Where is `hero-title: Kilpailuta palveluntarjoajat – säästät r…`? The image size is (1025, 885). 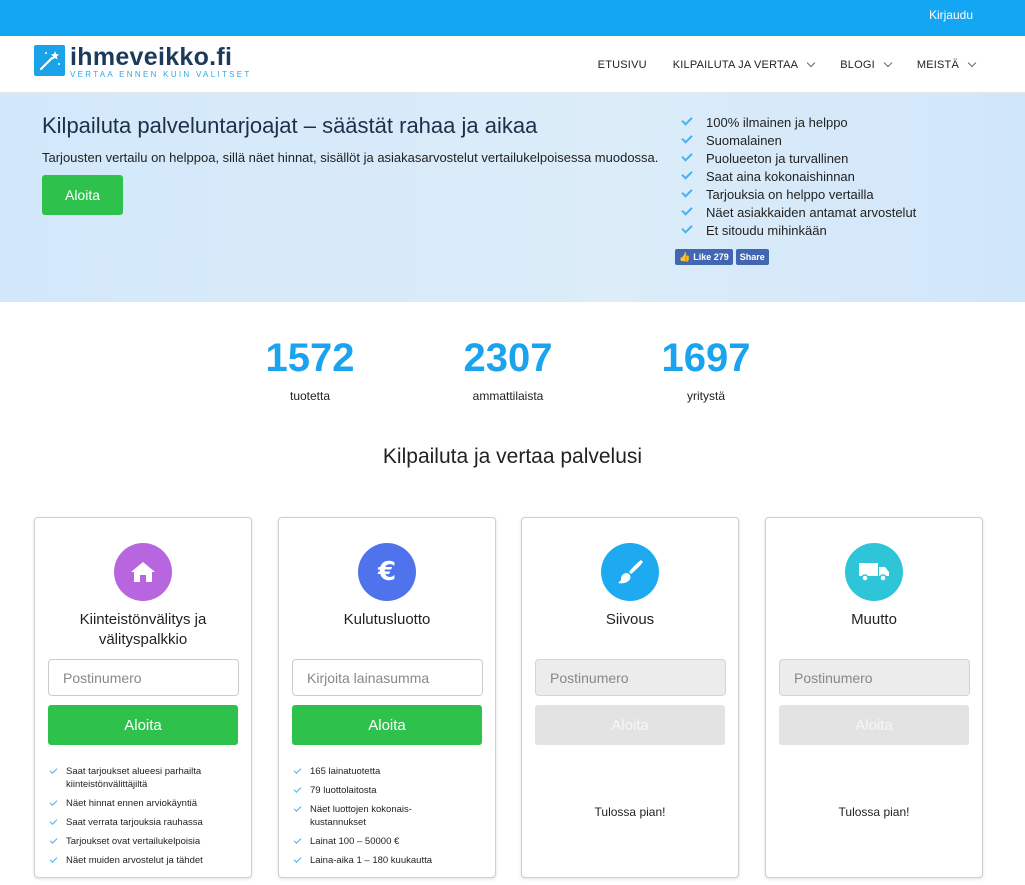
hero-title: Kilpailuta palveluntarjoajat – säästät r… is located at coordinates (290, 125).